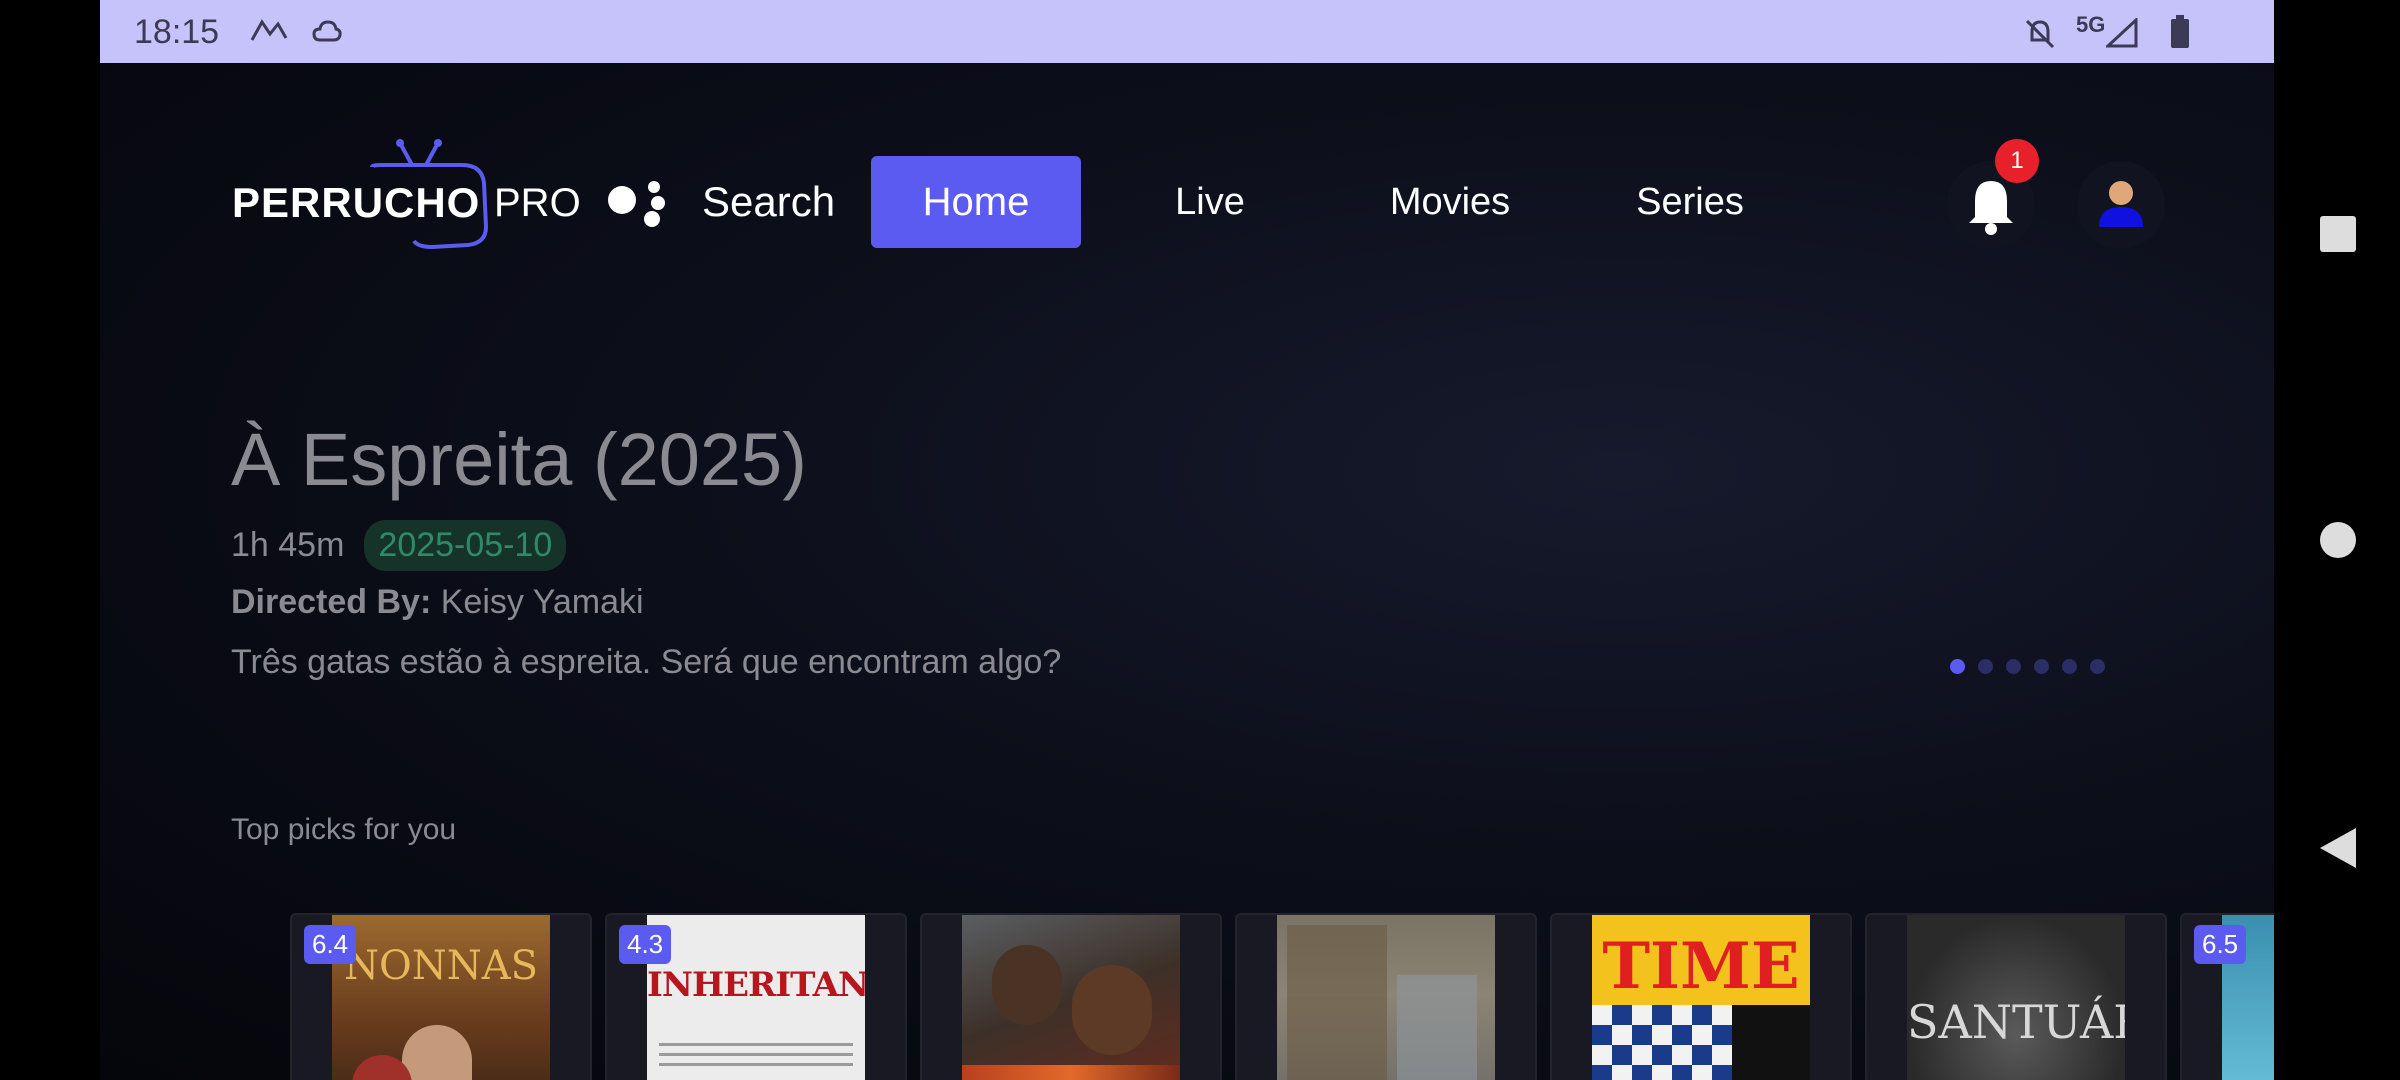 The width and height of the screenshot is (2400, 1080). I want to click on nav-home: Home, so click(976, 202).